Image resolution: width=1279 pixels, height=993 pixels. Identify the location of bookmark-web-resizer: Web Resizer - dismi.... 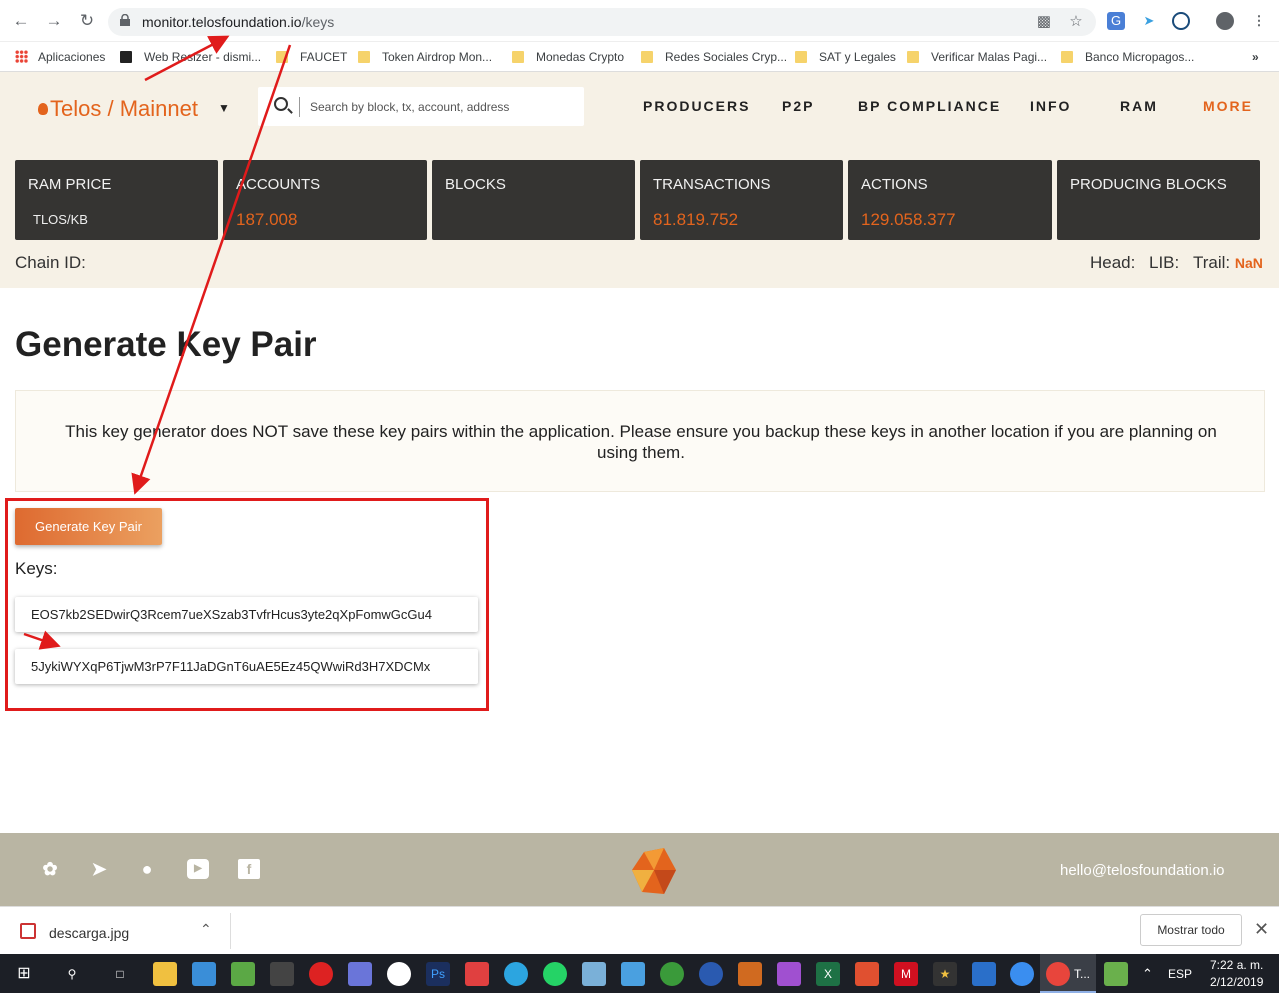
(190, 57).